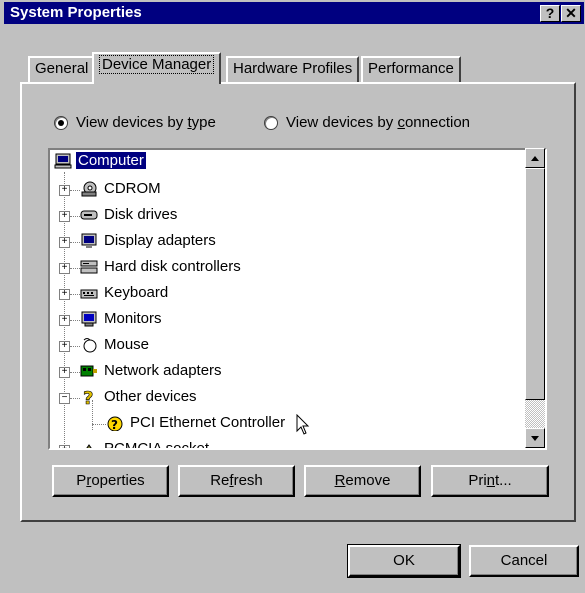 This screenshot has height=593, width=585. I want to click on mouse-icon, so click(89, 345).